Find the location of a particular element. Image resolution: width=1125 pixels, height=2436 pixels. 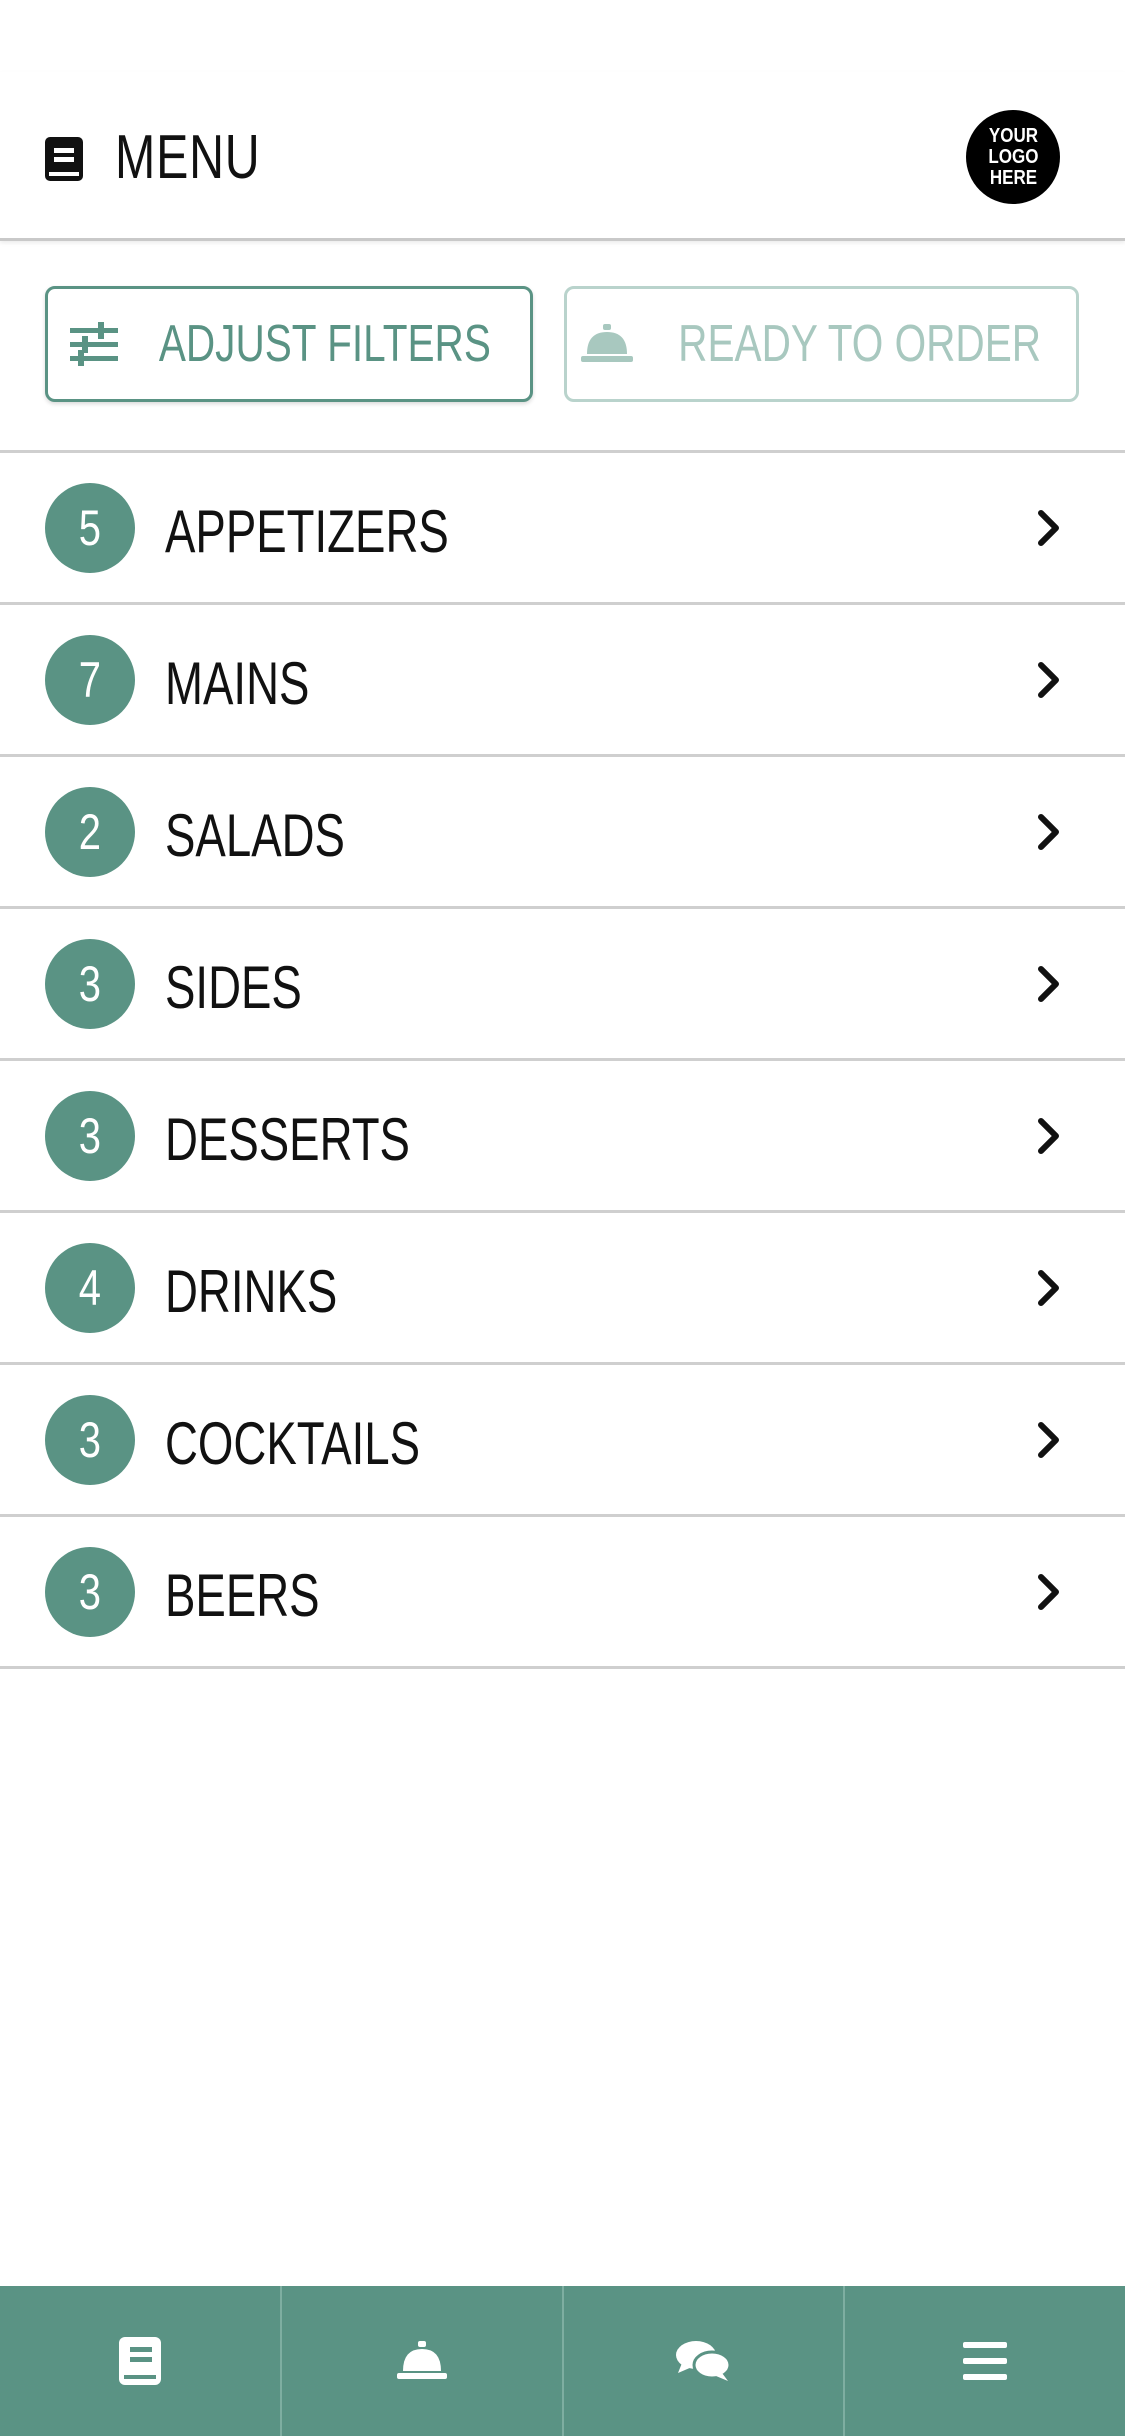

hamburger-icon is located at coordinates (985, 2361).